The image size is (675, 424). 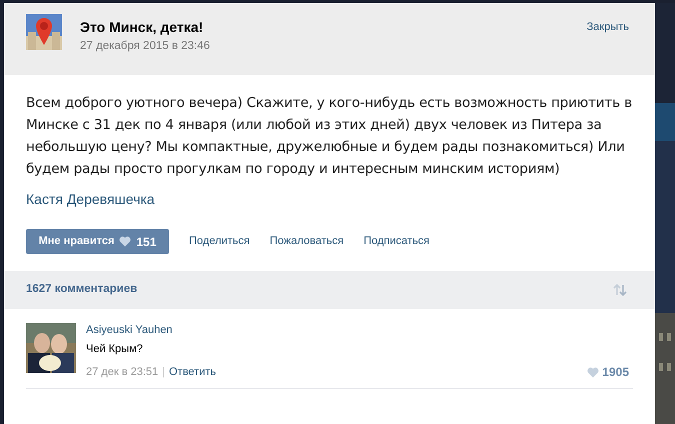 I want to click on author-link: Кастя Деревяшечка, so click(x=90, y=199).